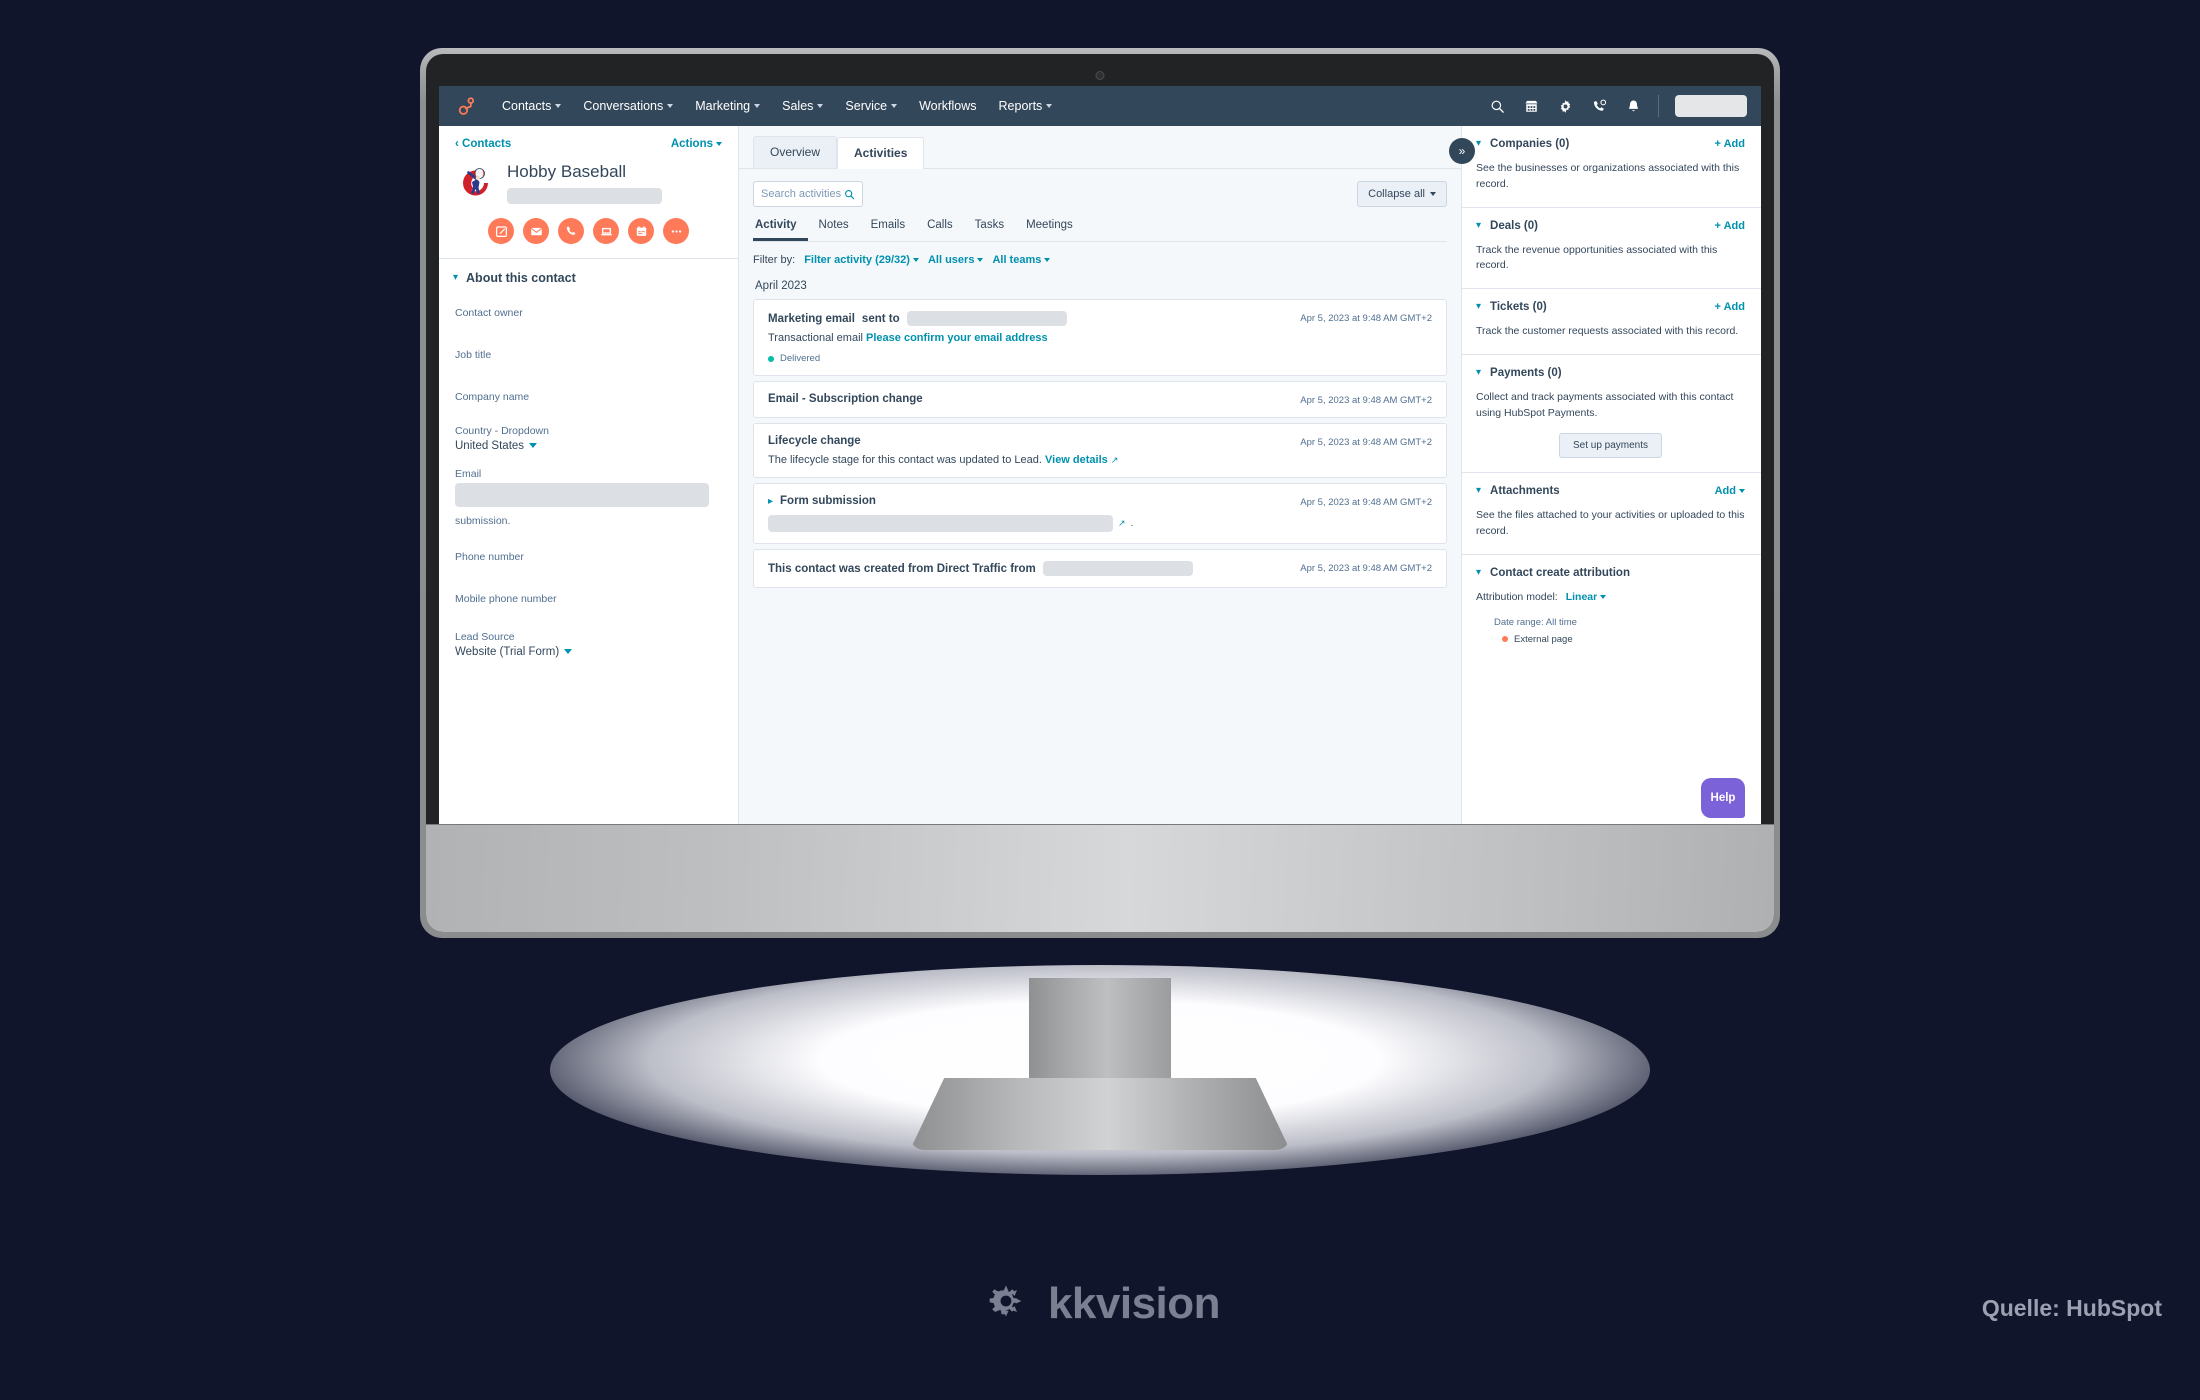  I want to click on contact-name: Hobby Baseball, so click(567, 171).